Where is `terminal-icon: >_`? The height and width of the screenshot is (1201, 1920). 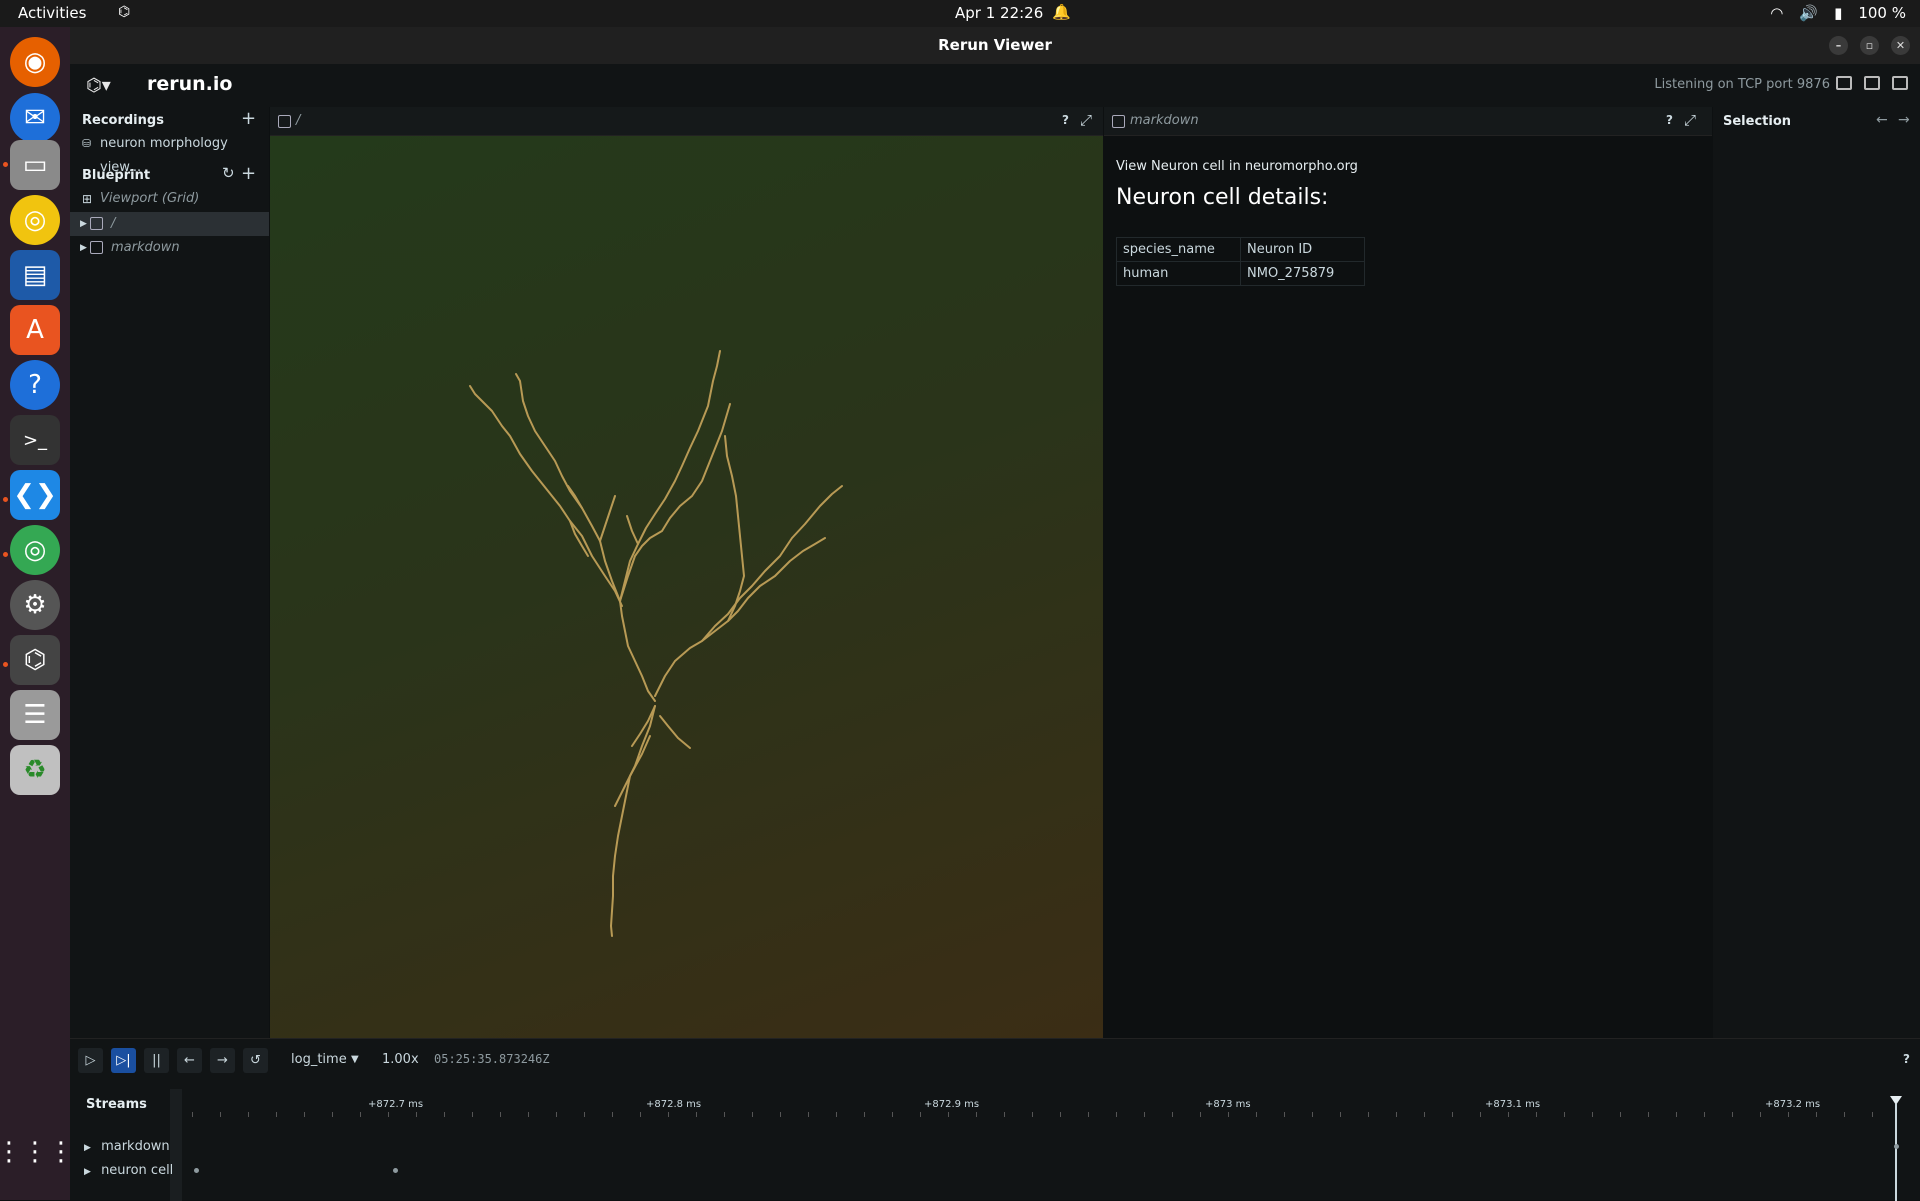
terminal-icon: >_ is located at coordinates (35, 440).